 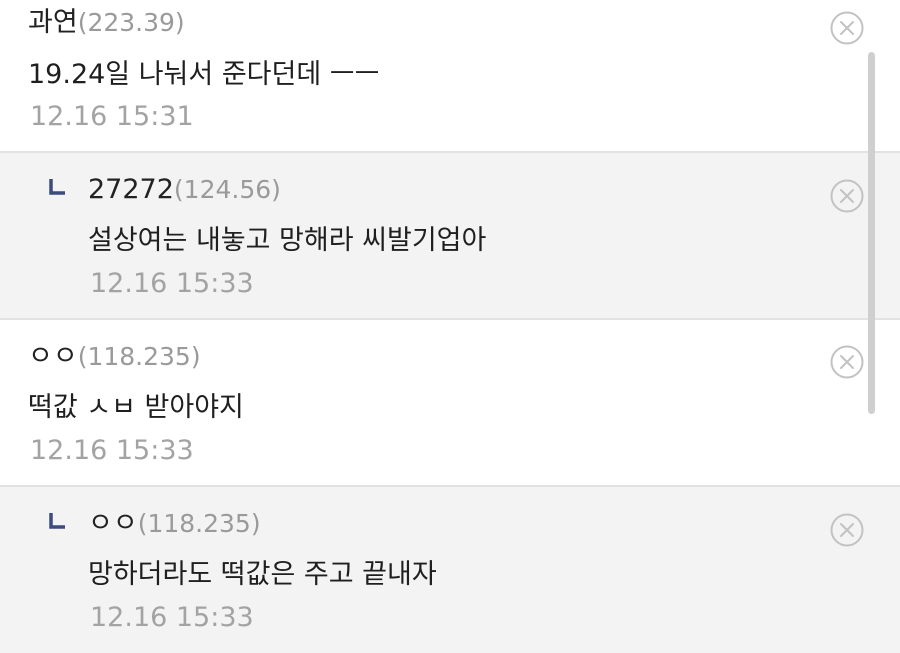 I want to click on comment-author: 과연, so click(x=53, y=22).